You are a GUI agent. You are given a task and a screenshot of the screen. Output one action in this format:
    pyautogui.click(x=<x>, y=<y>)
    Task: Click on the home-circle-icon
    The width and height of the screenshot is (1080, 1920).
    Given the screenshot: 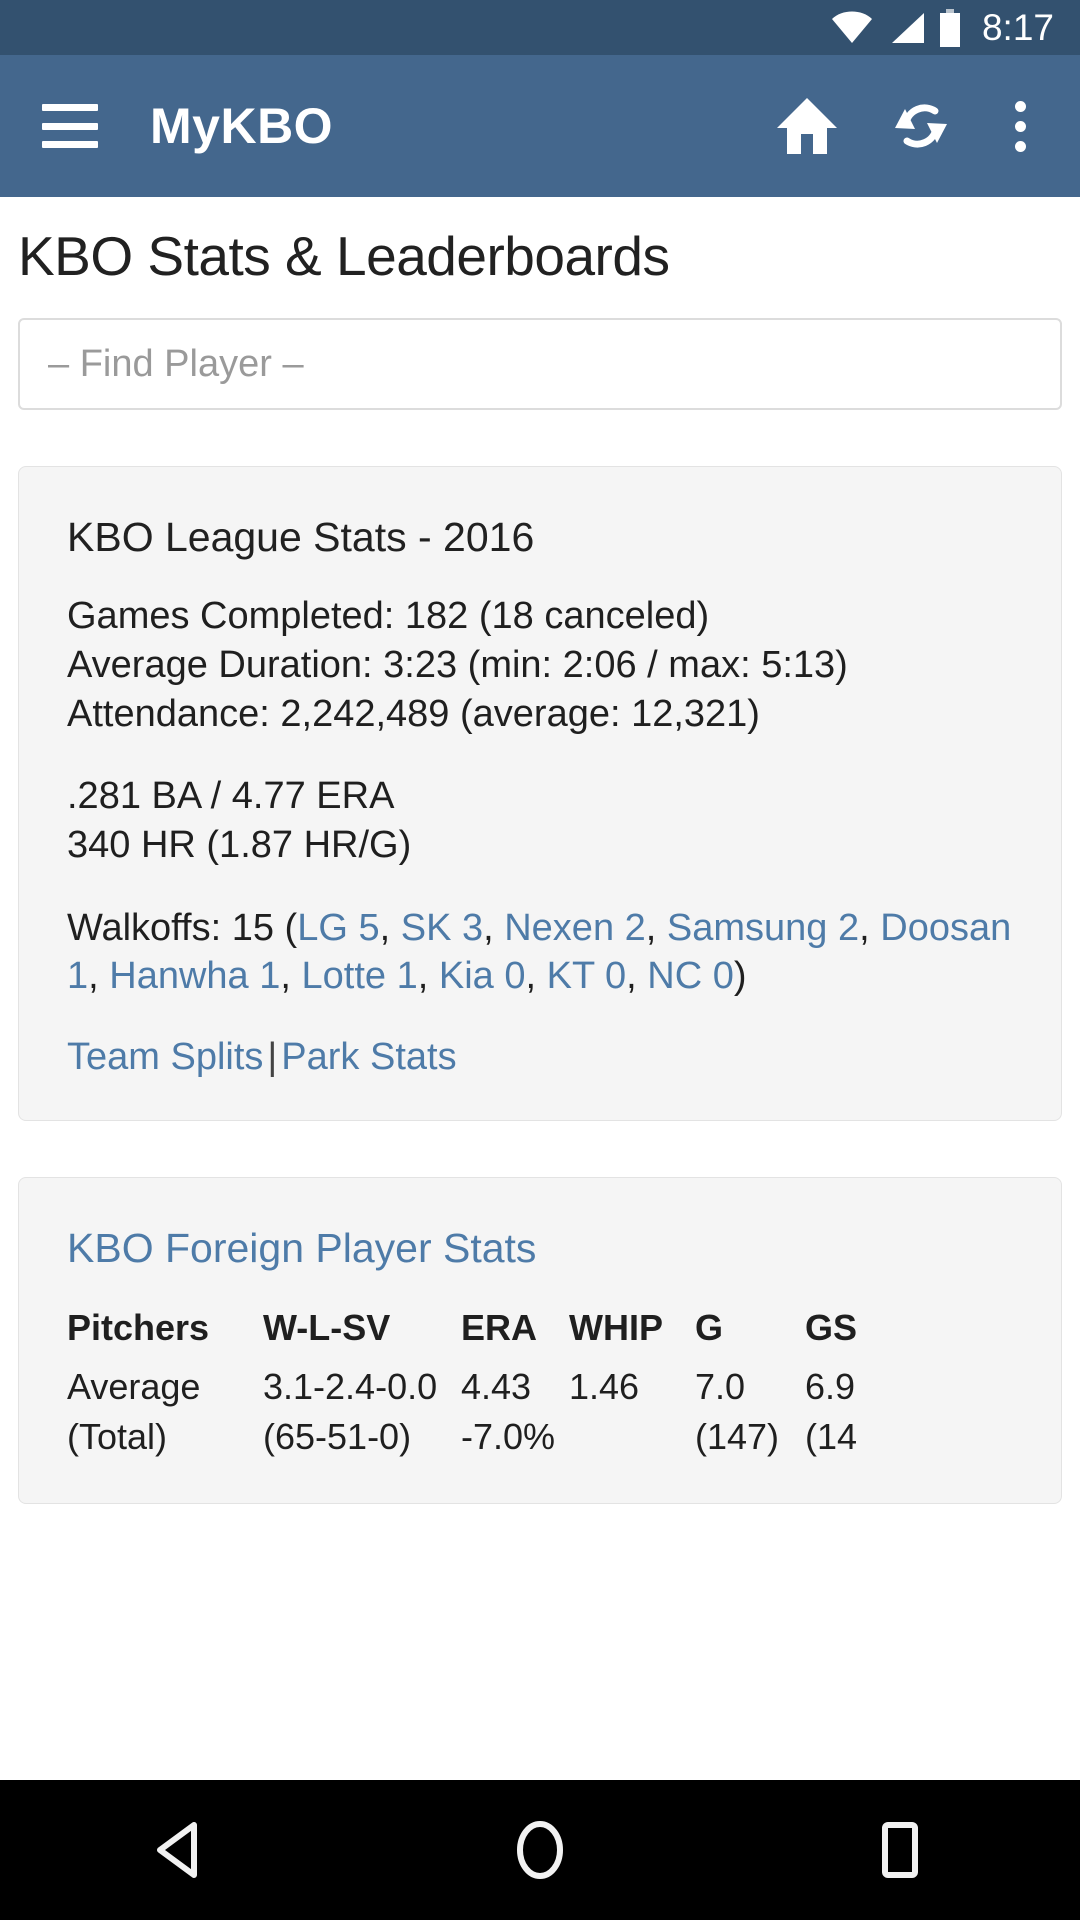 What is the action you would take?
    pyautogui.click(x=540, y=1850)
    